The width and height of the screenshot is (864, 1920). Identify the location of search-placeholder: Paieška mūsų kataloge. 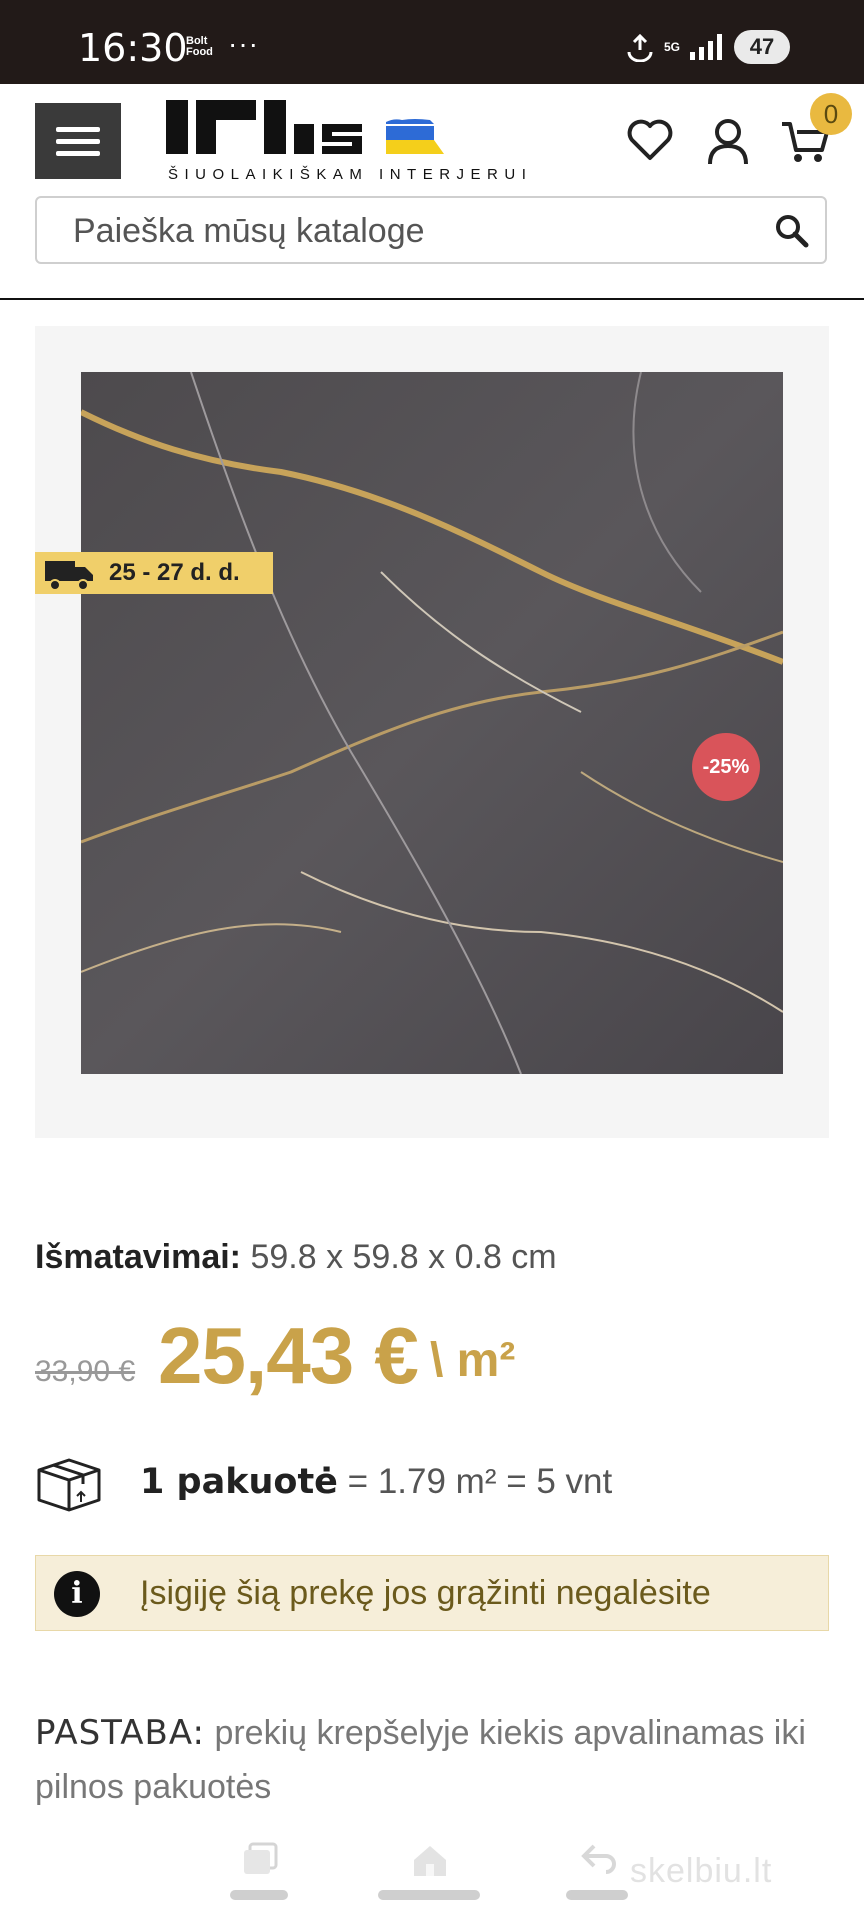
(249, 231).